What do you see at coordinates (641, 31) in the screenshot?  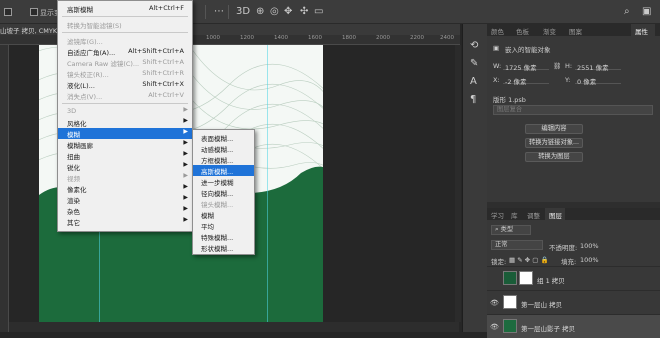 I see `tab-properties: 属性` at bounding box center [641, 31].